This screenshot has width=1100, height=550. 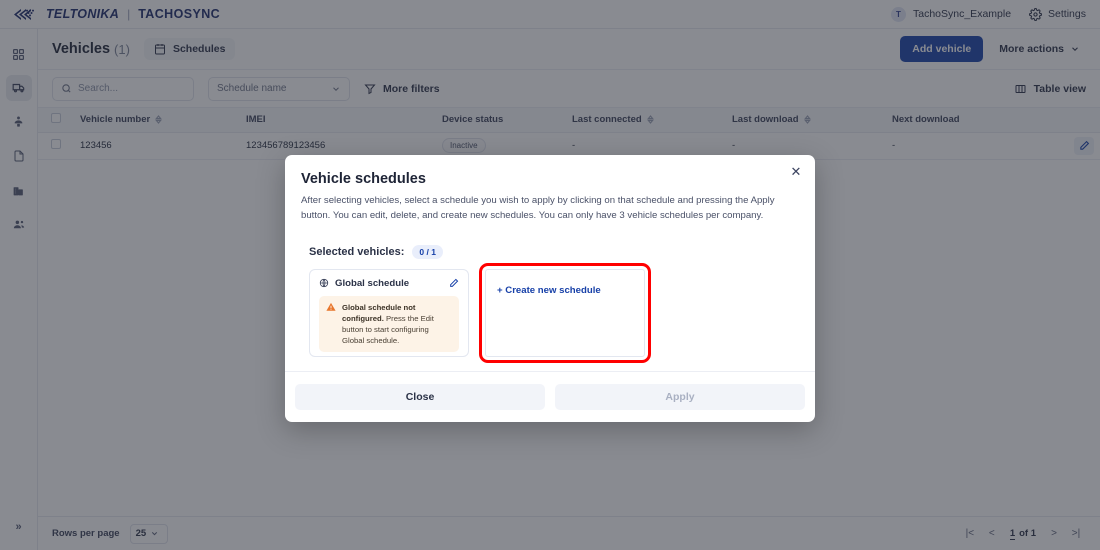 I want to click on create-new-schedule-card: + Create new schedule, so click(x=565, y=312).